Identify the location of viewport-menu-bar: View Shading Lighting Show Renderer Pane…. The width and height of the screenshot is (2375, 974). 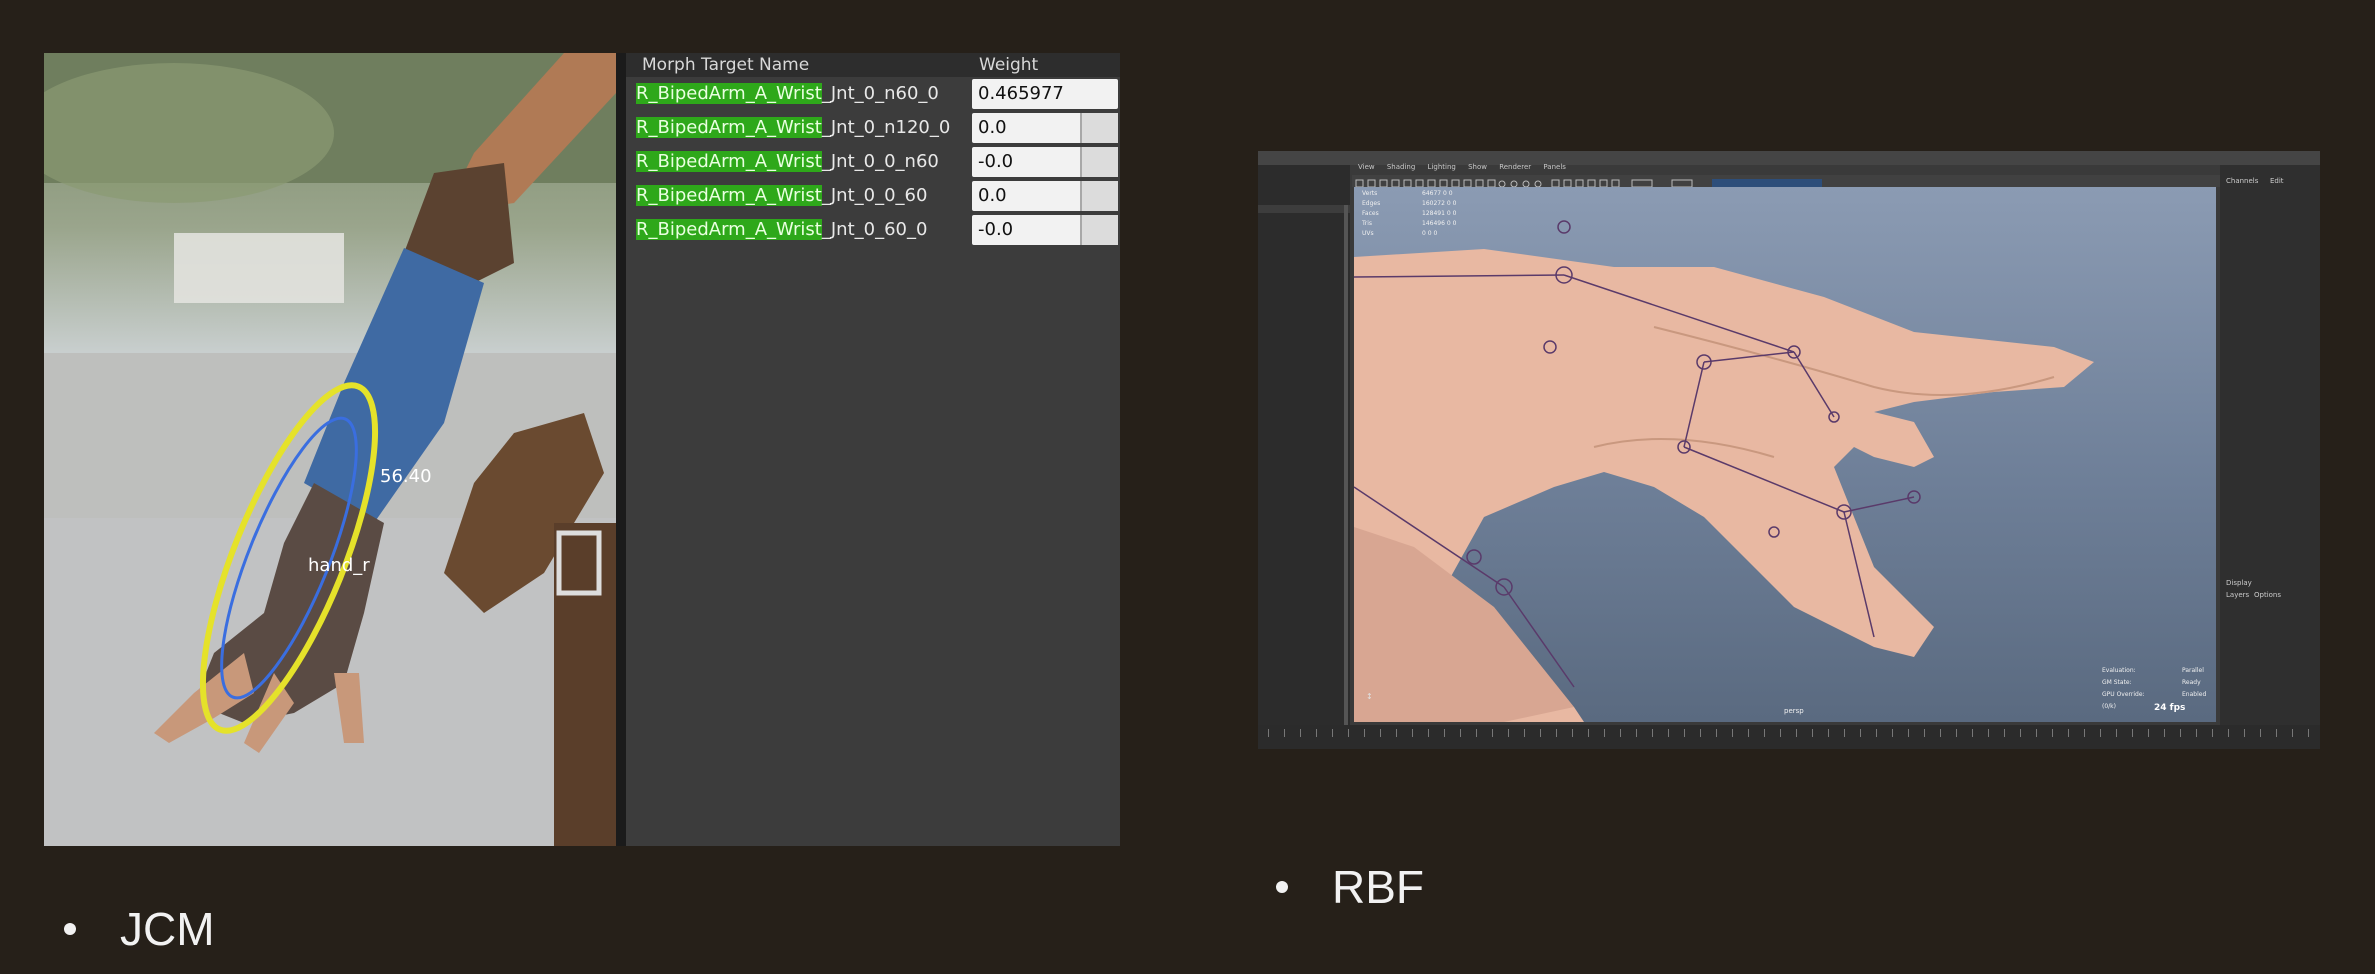
(1467, 169).